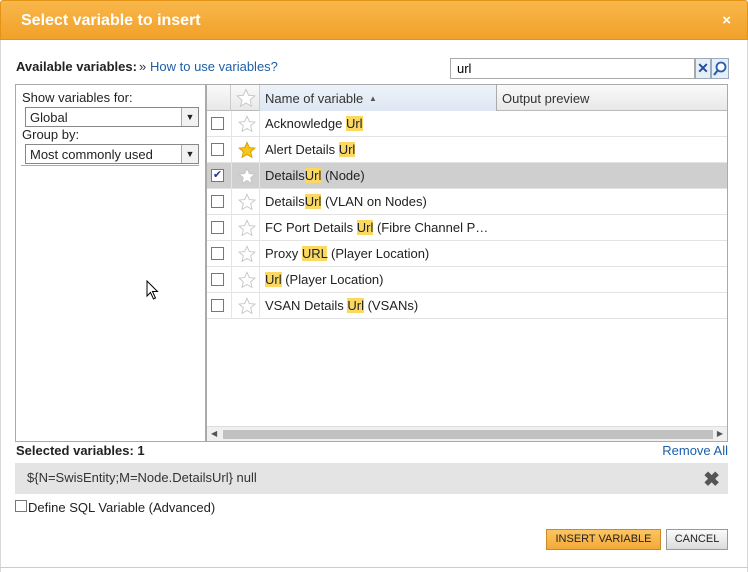  I want to click on variable-name: Acknowledge Url, so click(314, 123).